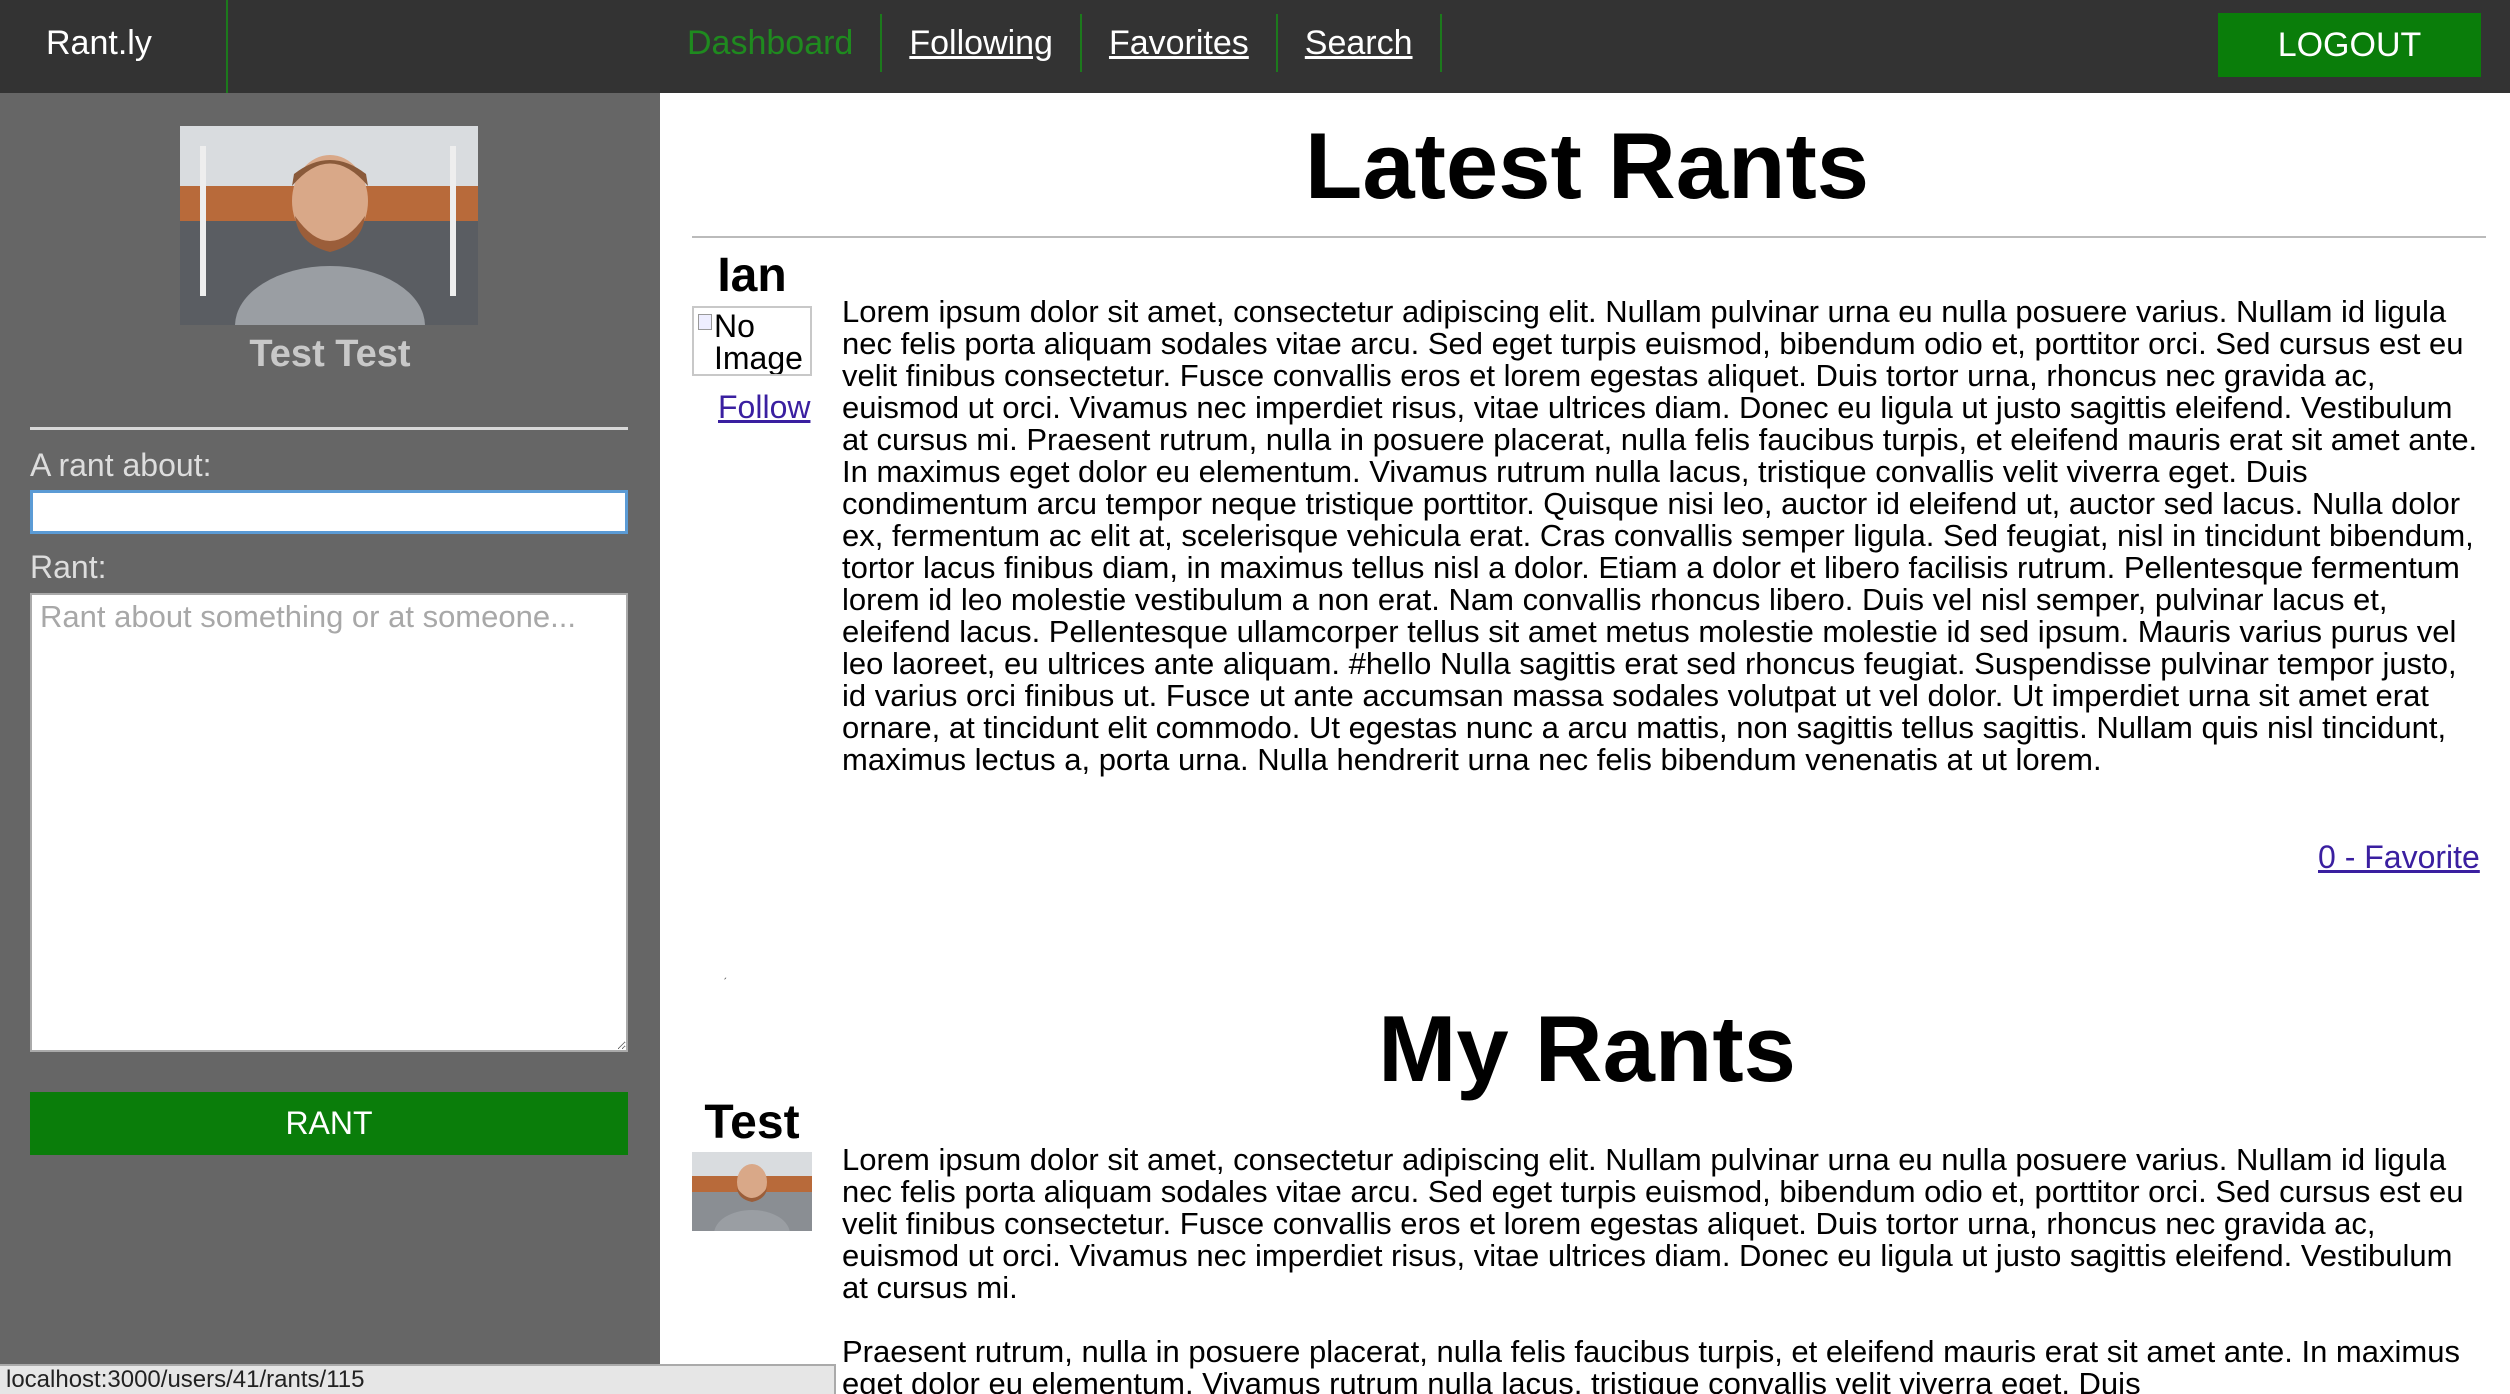  What do you see at coordinates (758, 342) in the screenshot?
I see `image-alt-text: No Image` at bounding box center [758, 342].